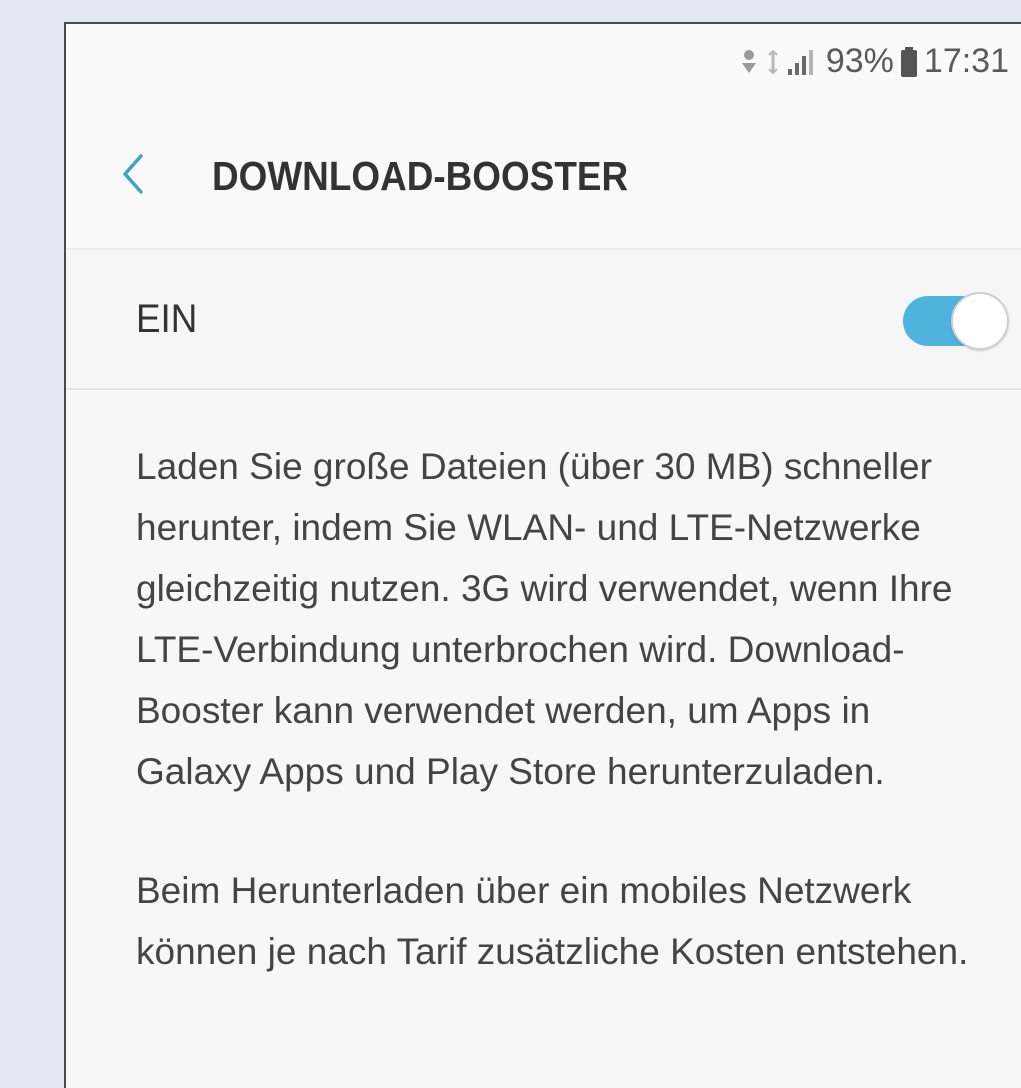 The height and width of the screenshot is (1088, 1021). Describe the element at coordinates (773, 62) in the screenshot. I see `wifi-signal-icon` at that location.